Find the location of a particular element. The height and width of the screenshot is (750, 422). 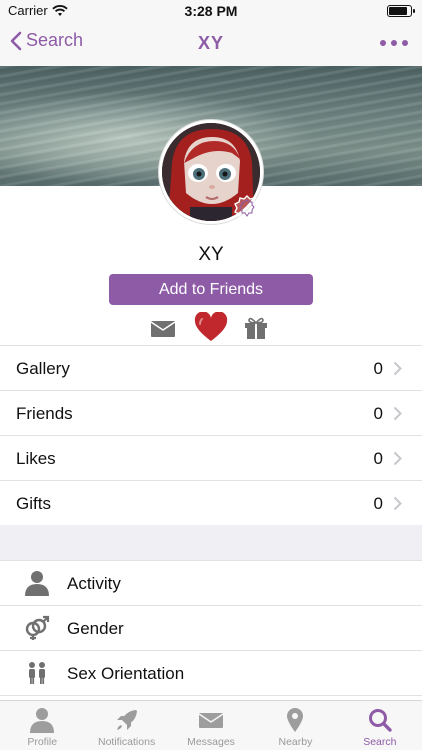

row-label: Sex Orientation is located at coordinates (126, 673).